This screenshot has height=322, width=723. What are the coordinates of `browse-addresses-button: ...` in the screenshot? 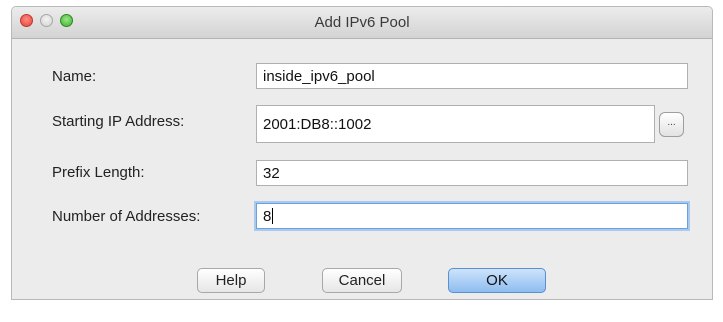 It's located at (671, 124).